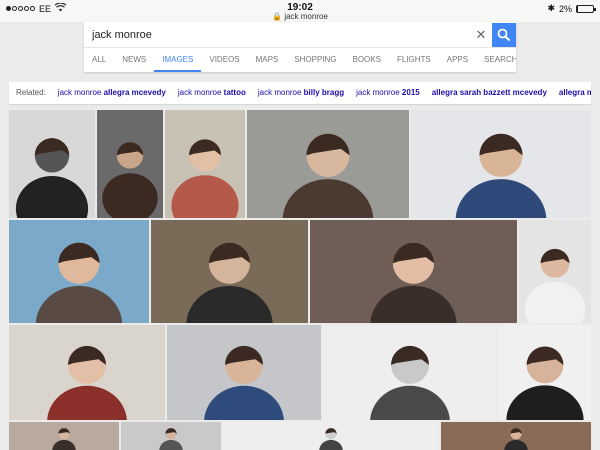 The height and width of the screenshot is (450, 600). What do you see at coordinates (496, 60) in the screenshot?
I see `tab-search: SEARCH` at bounding box center [496, 60].